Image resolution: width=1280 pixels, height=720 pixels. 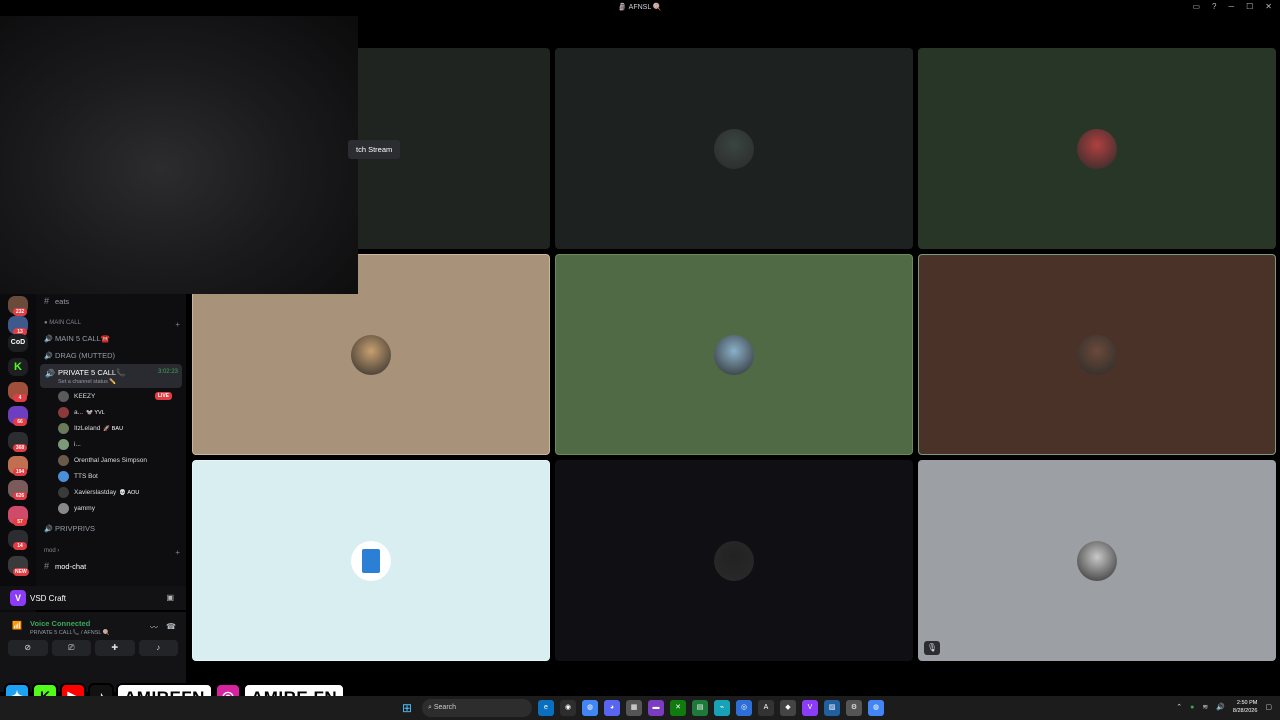 I want to click on server-panel: V VSD Craft ▣, so click(x=93, y=598).